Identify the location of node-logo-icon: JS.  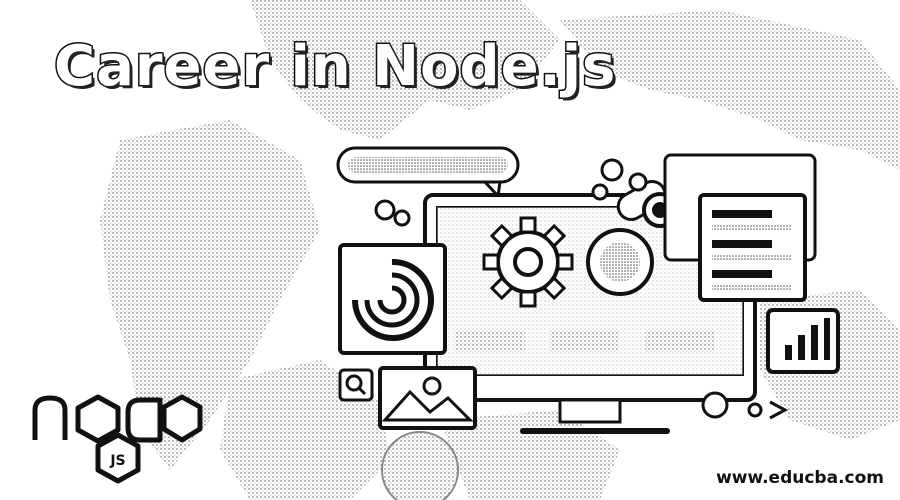
(117, 439).